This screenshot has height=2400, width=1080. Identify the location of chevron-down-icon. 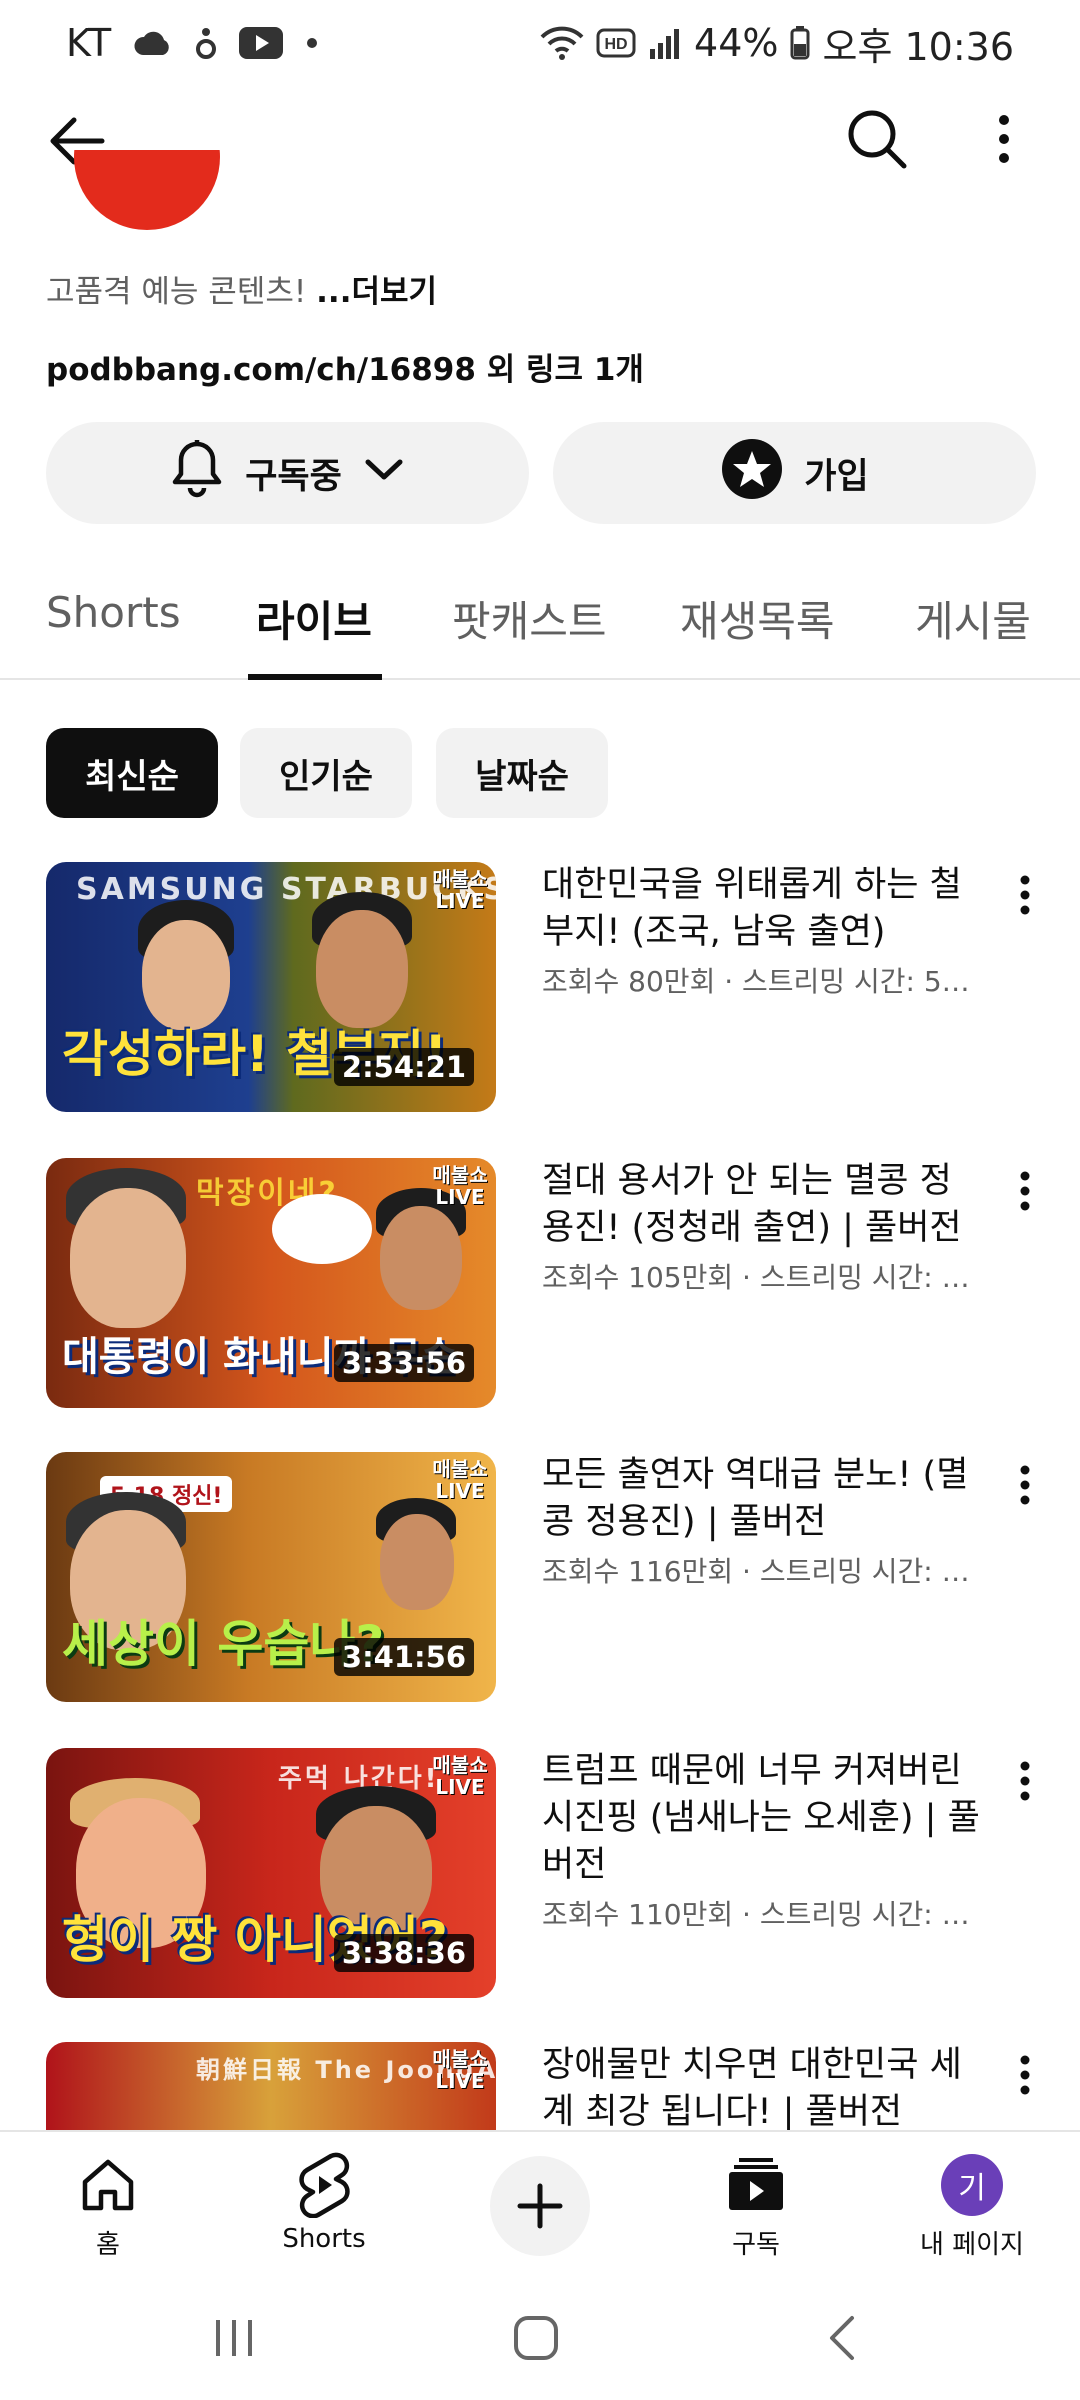
(384, 473).